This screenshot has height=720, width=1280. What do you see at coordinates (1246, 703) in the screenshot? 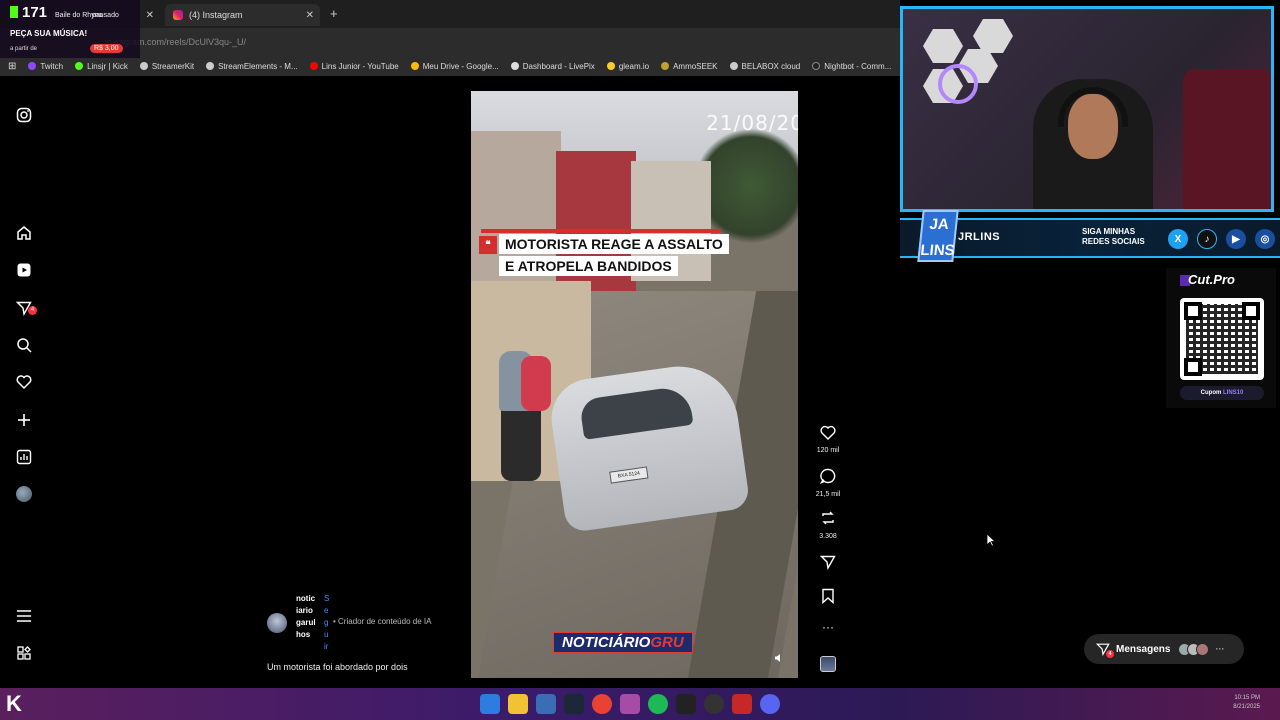
I see `system-tray-clock: 10:15 PM 8/21/2025` at bounding box center [1246, 703].